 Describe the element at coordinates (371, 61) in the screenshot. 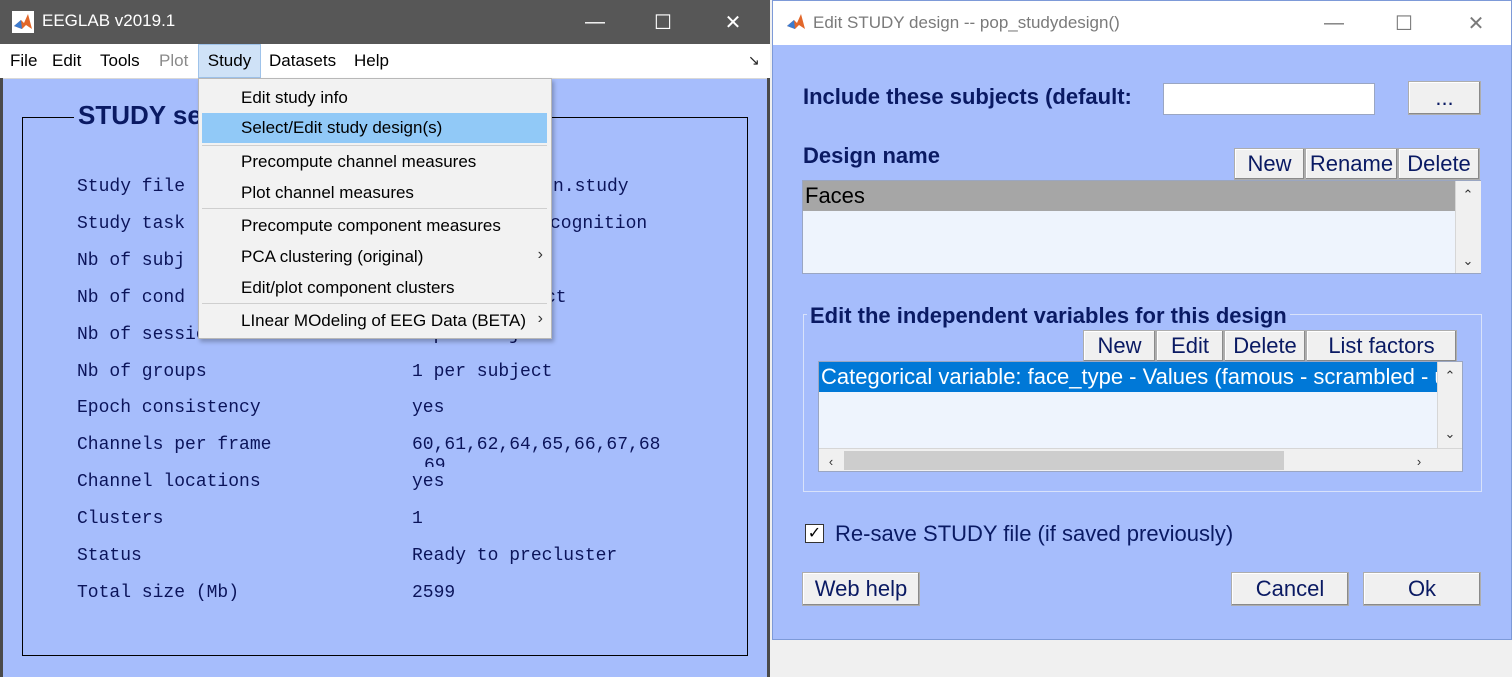

I see `menu-help: Help` at that location.